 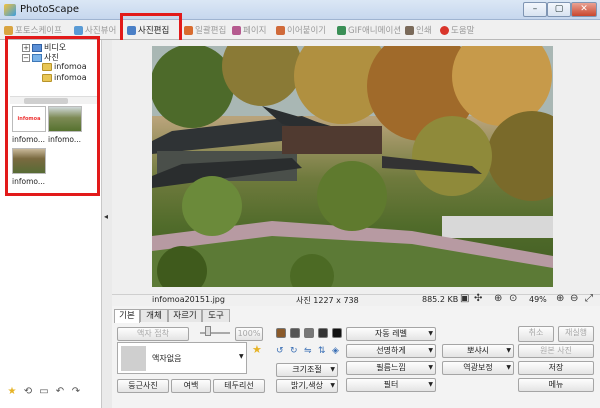 I want to click on combine-icon, so click(x=280, y=30).